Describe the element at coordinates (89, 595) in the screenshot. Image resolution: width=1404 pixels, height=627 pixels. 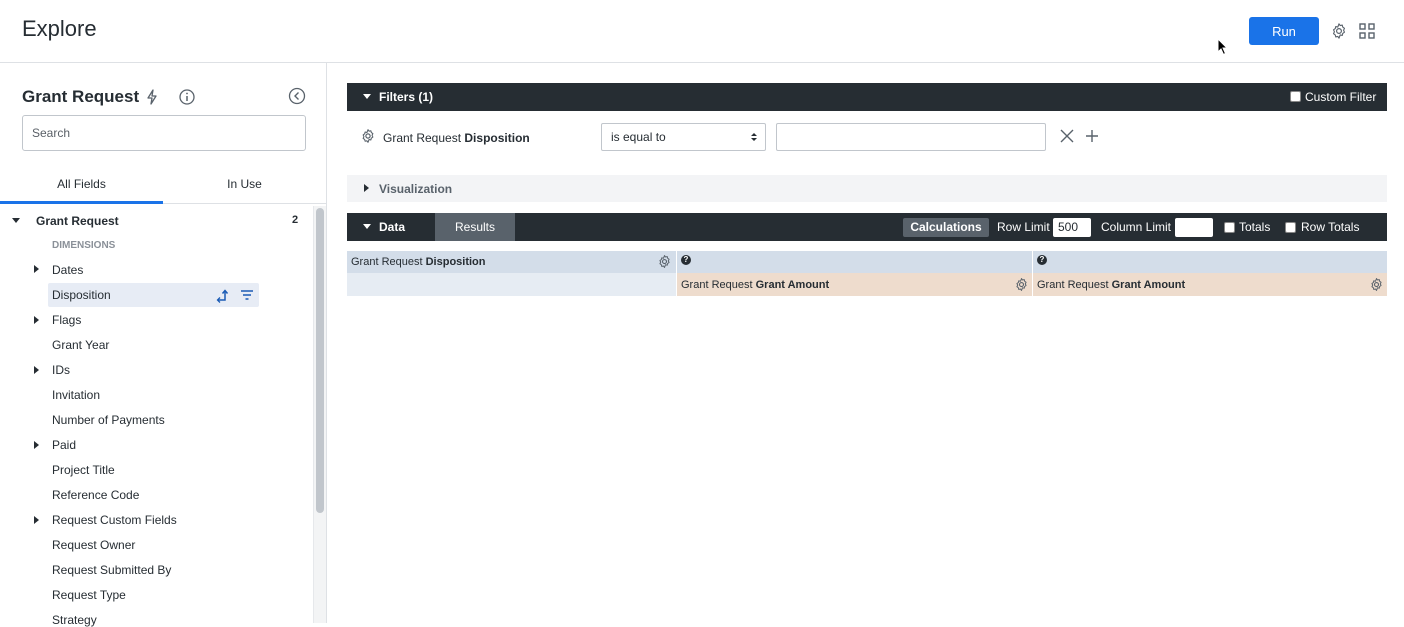
I see `field-item-request-type: Request Type` at that location.